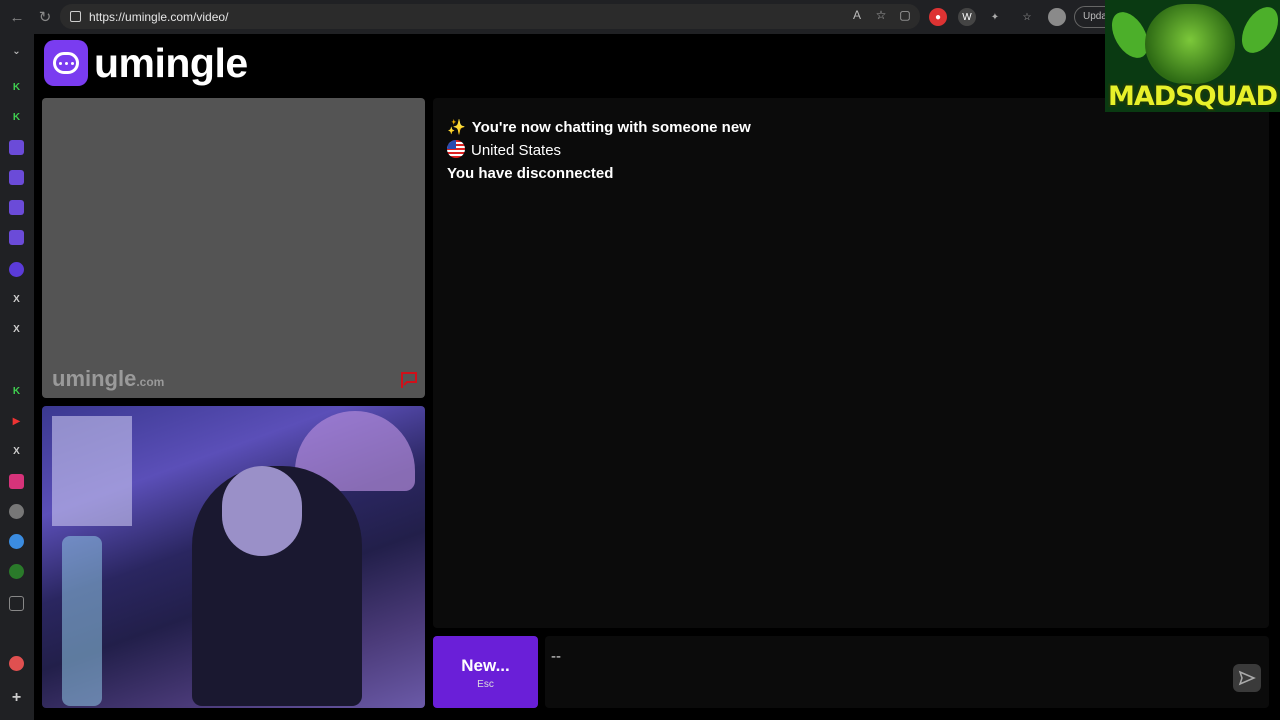  I want to click on video-watermark: umingle.com, so click(108, 378).